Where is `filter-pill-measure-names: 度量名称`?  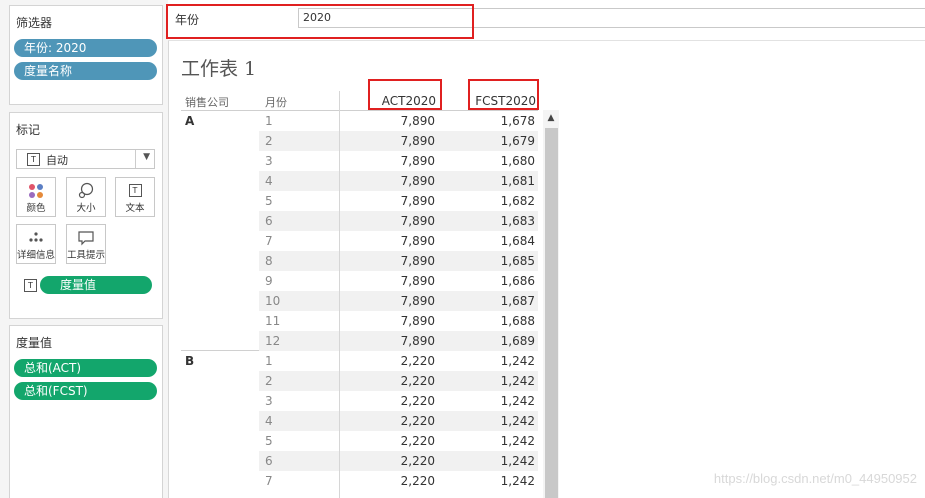
filter-pill-measure-names: 度量名称 is located at coordinates (85, 71).